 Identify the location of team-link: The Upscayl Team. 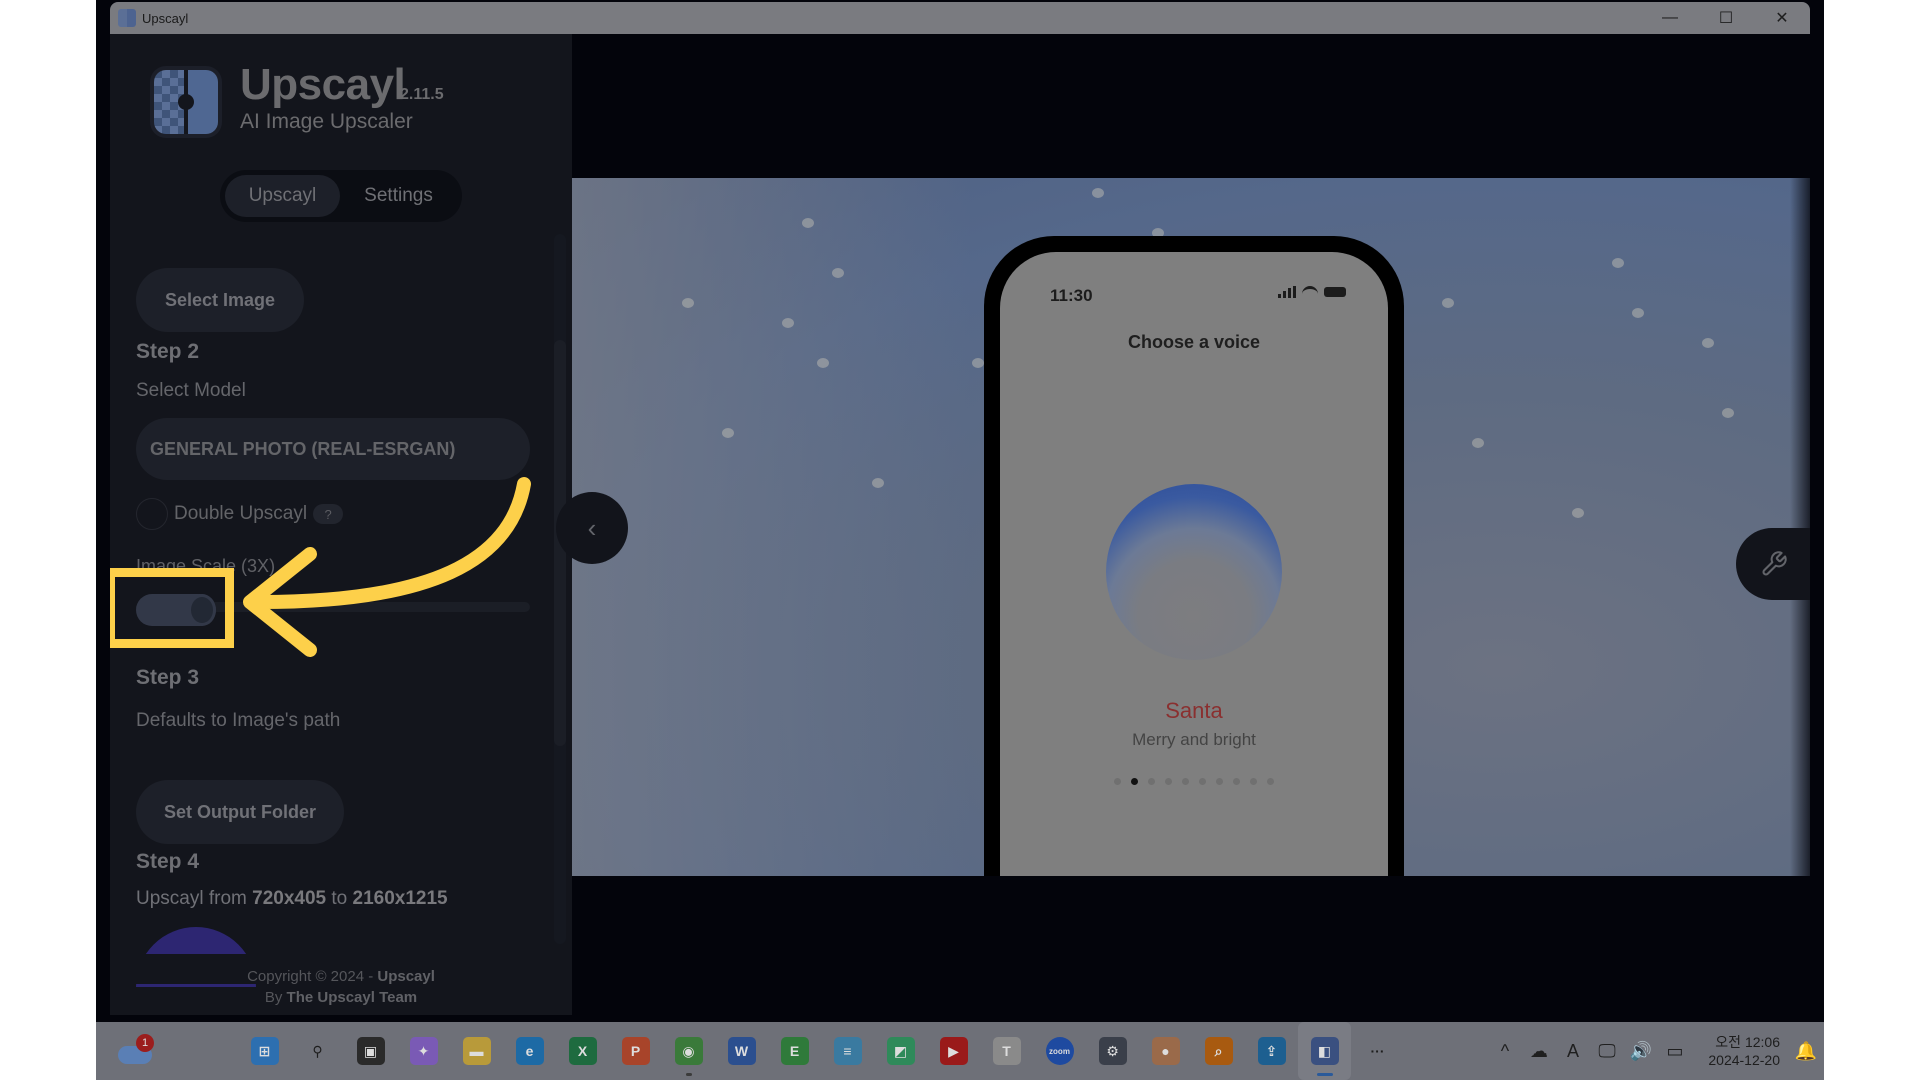
(352, 997).